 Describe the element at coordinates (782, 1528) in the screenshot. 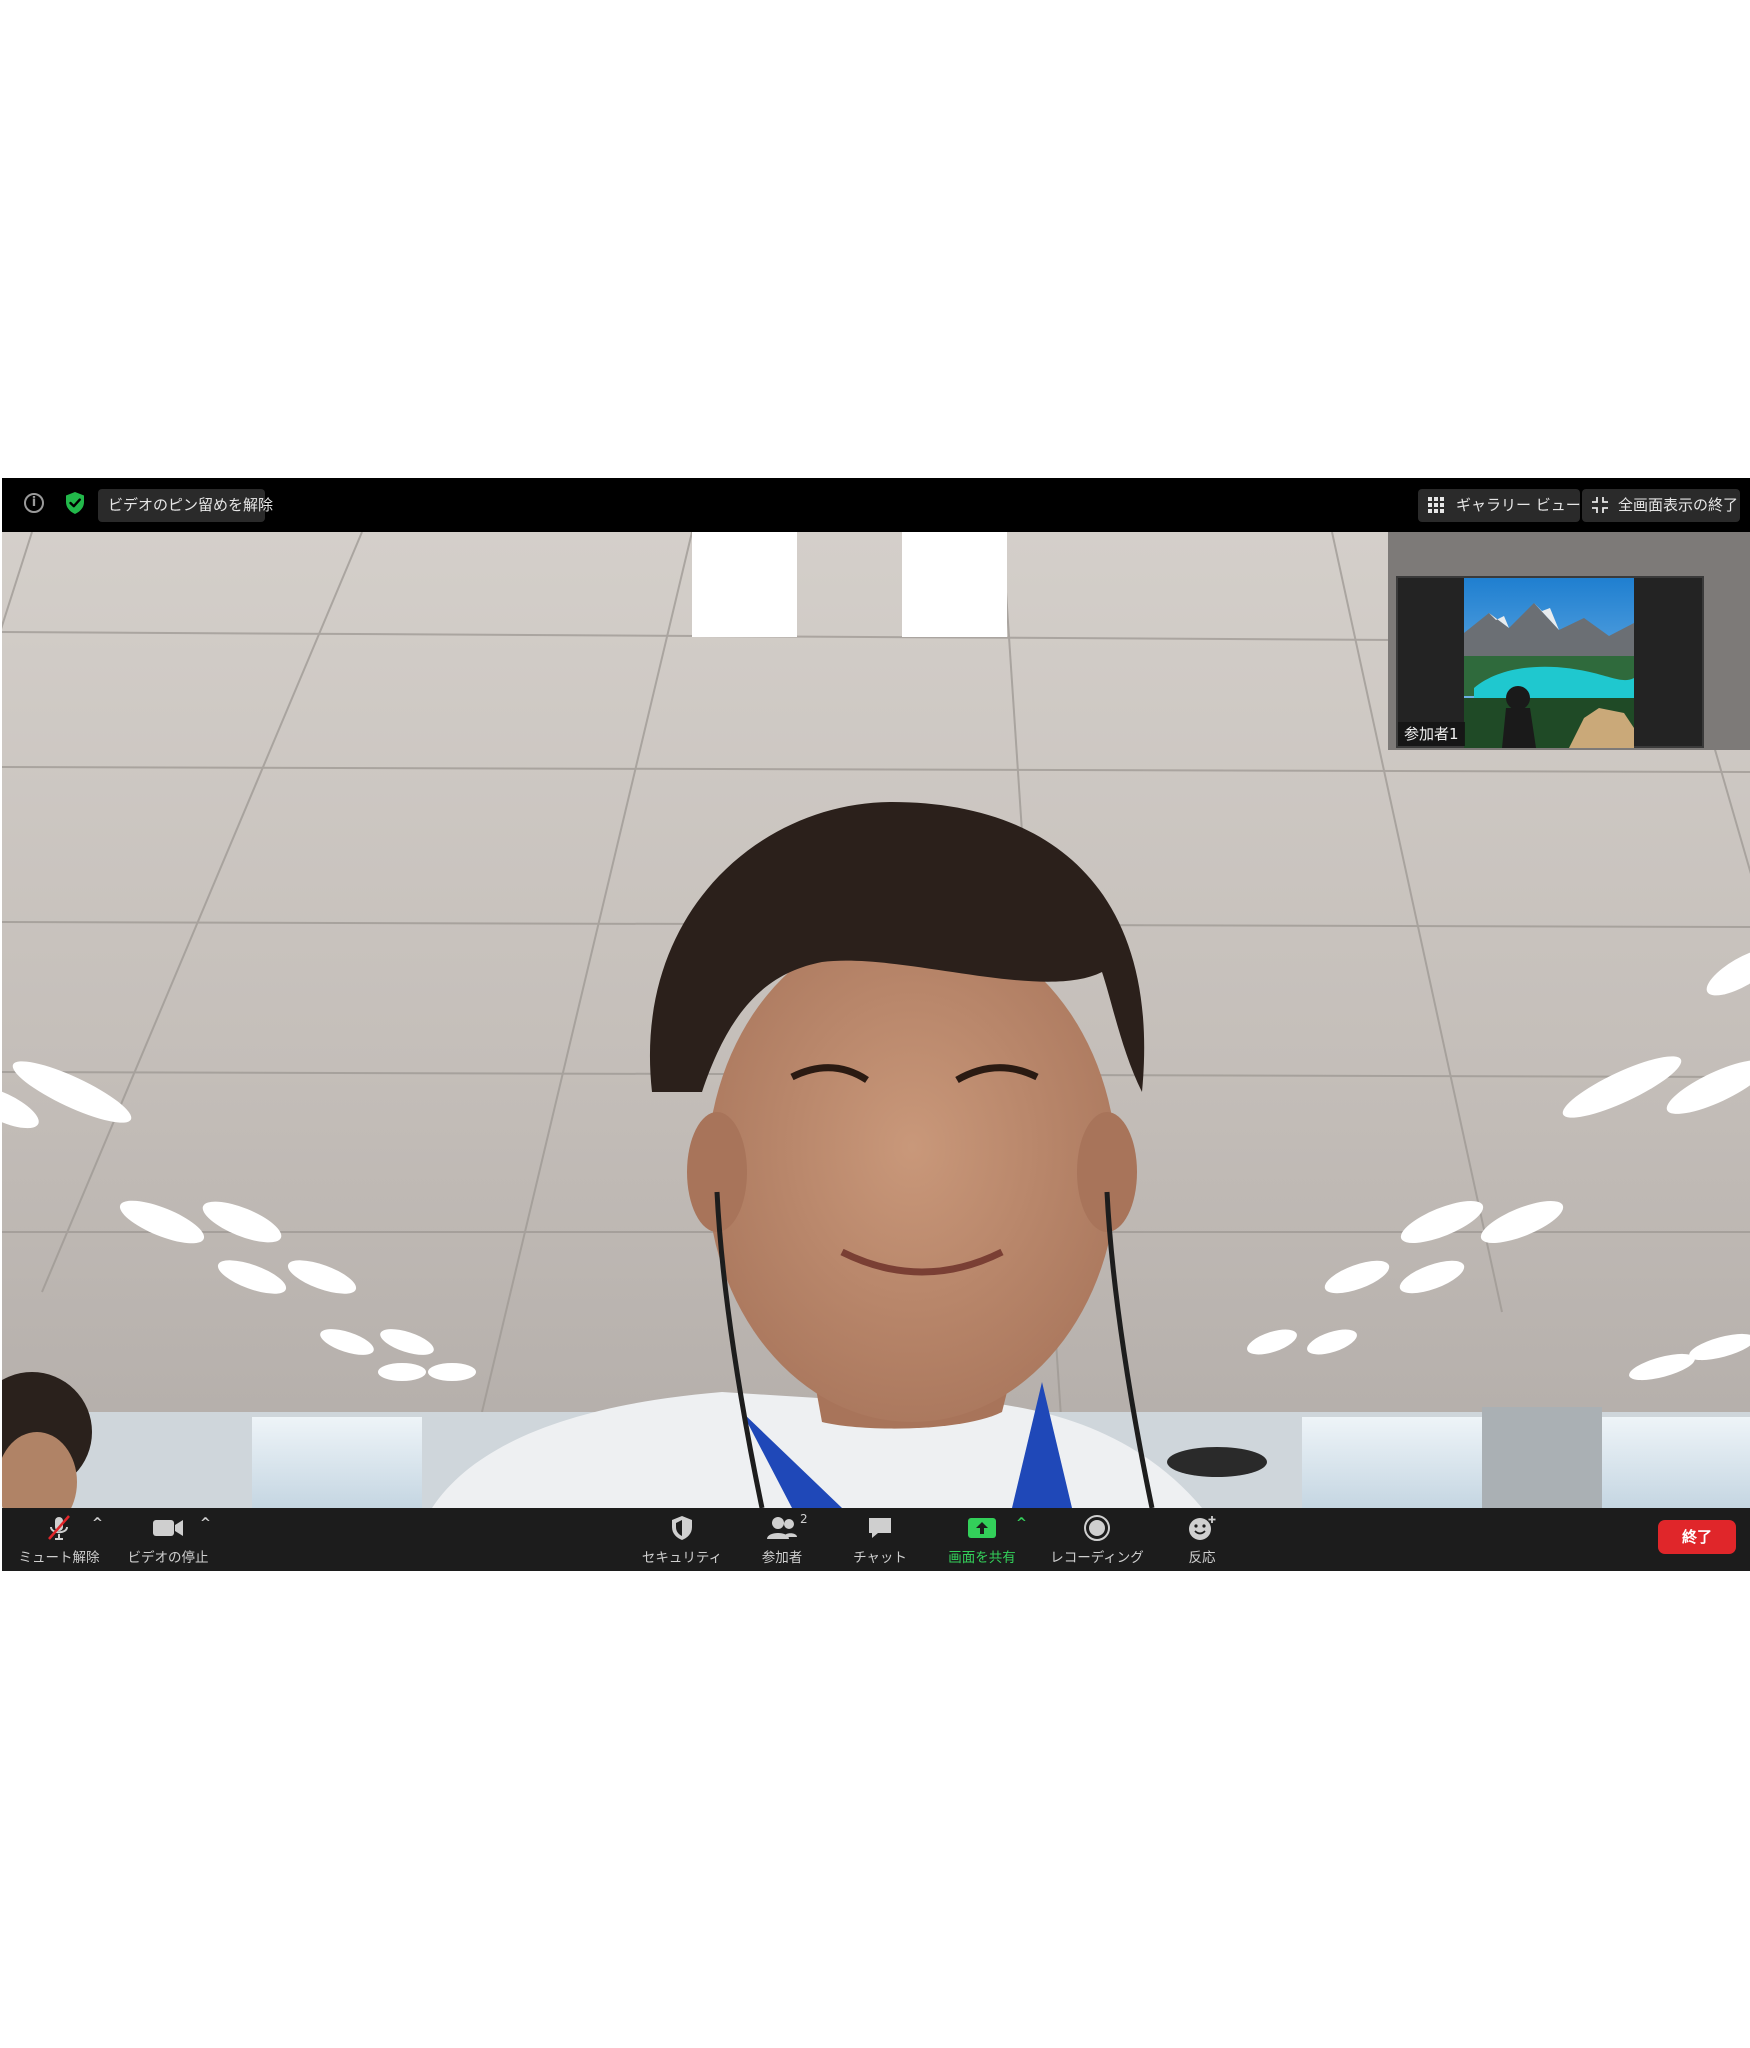

I see `participants-icon` at that location.